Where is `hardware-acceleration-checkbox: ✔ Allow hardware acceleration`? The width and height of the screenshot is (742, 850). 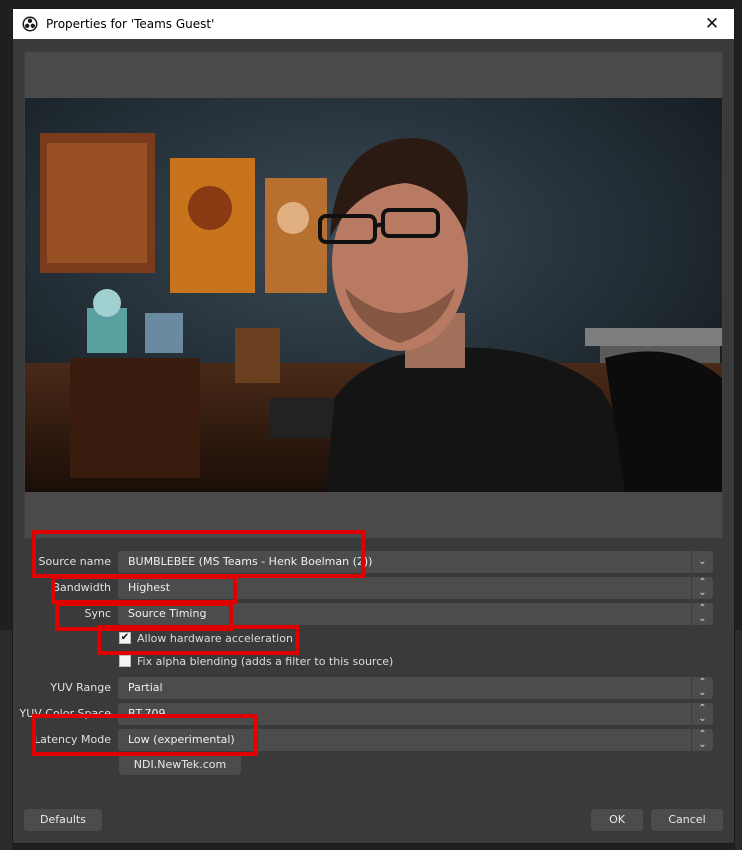 hardware-acceleration-checkbox: ✔ Allow hardware acceleration is located at coordinates (206, 638).